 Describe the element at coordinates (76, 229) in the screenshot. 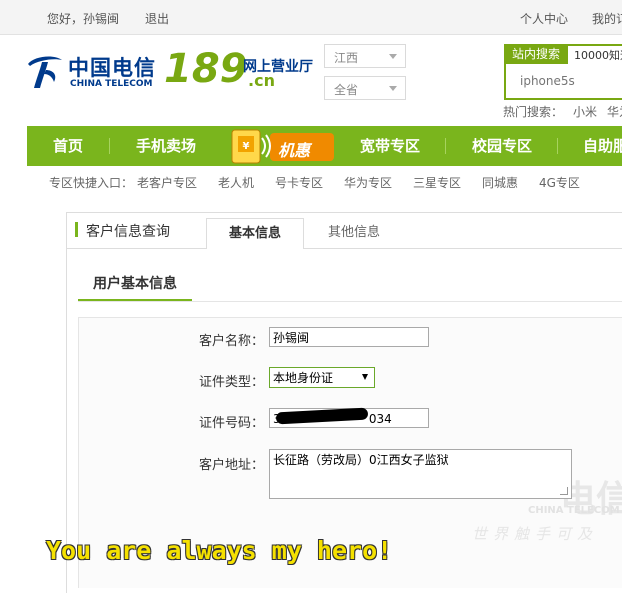

I see `panel-title-accent` at that location.